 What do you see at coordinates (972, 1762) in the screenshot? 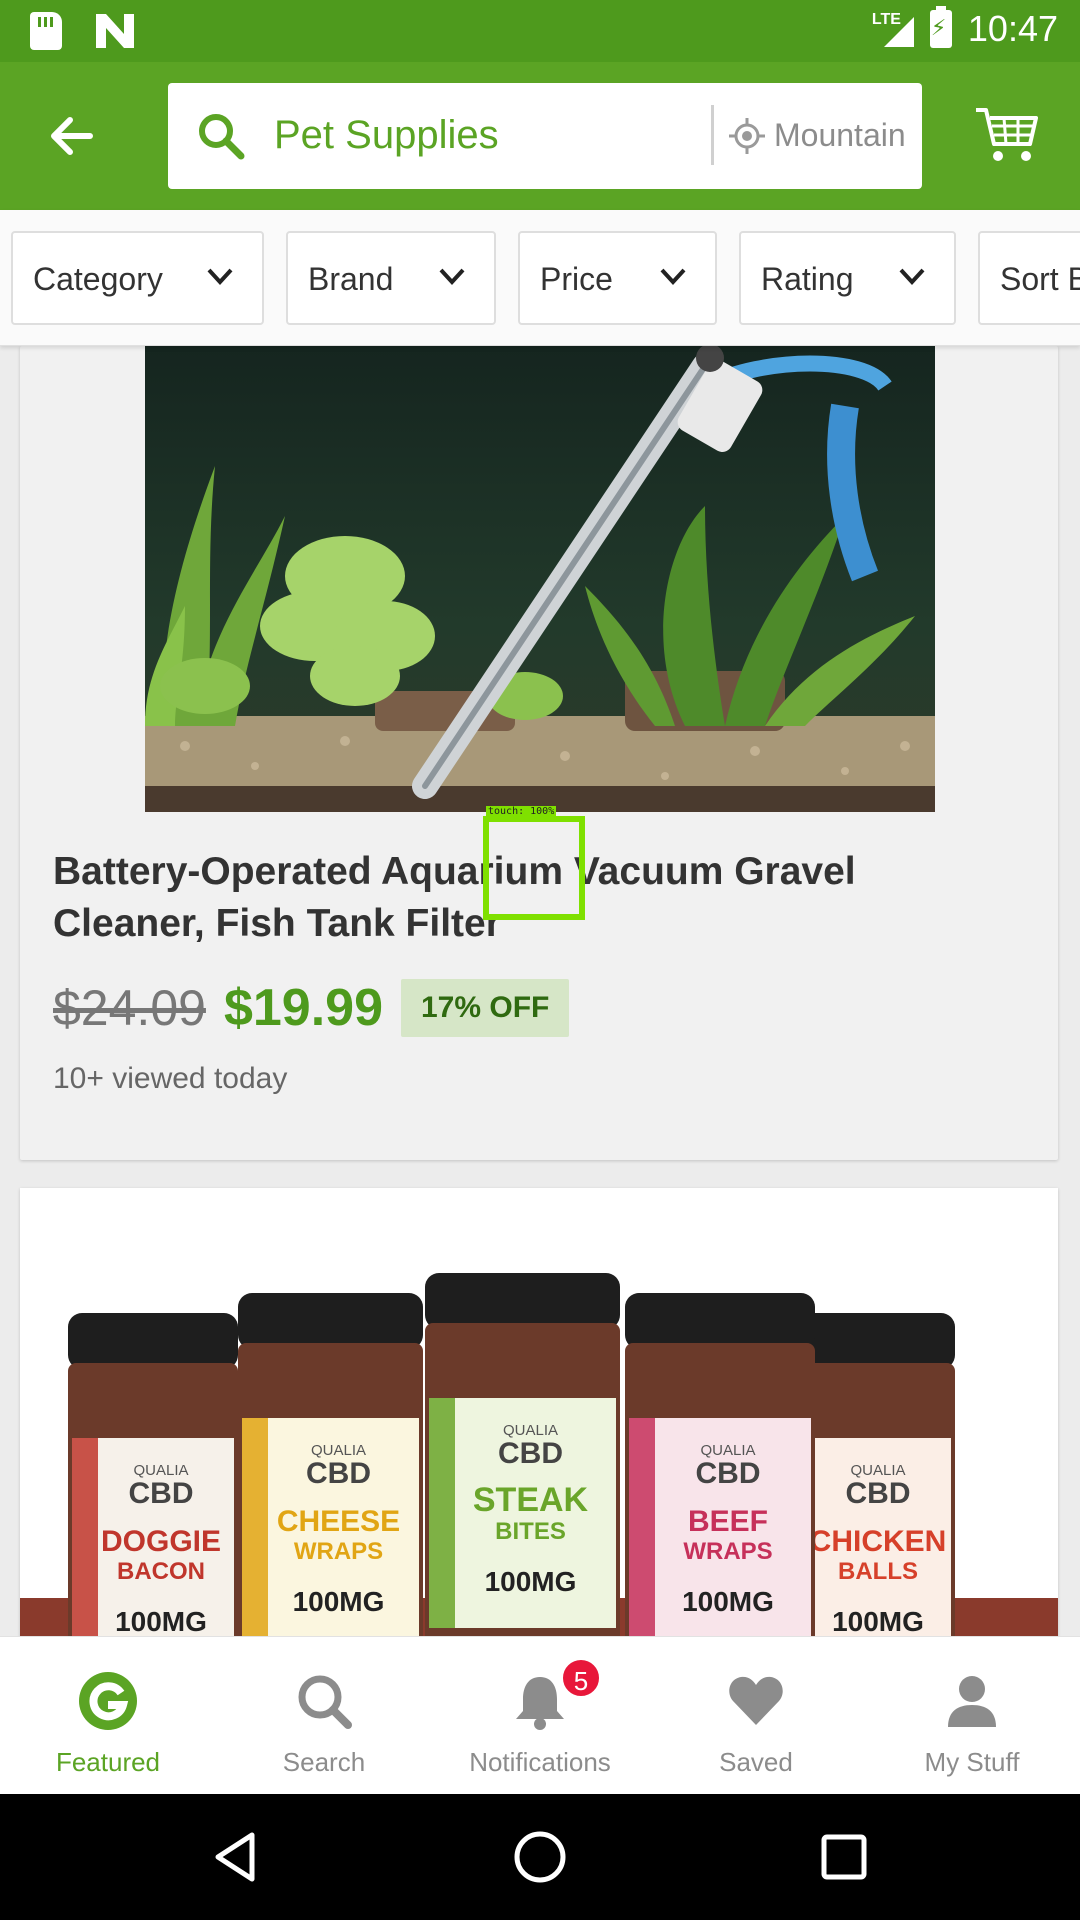
I see `nav-label: My Stuff` at bounding box center [972, 1762].